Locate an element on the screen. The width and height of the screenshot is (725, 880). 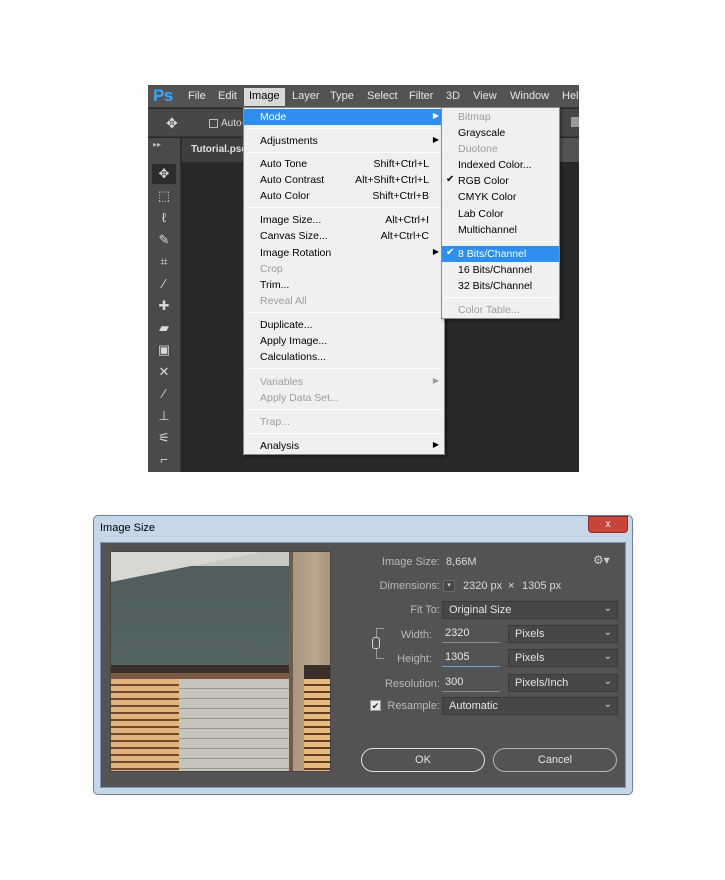
height-unit-value: Pixels is located at coordinates (530, 658).